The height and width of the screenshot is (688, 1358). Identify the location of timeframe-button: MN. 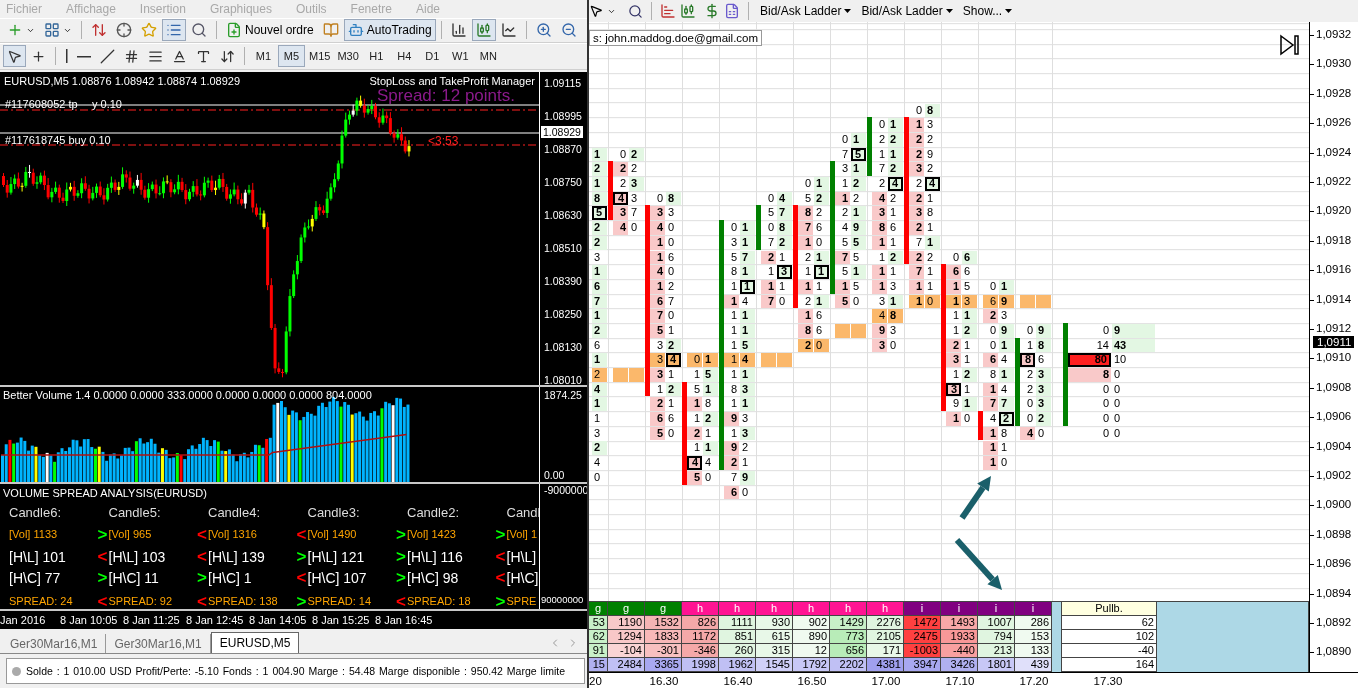
(488, 56).